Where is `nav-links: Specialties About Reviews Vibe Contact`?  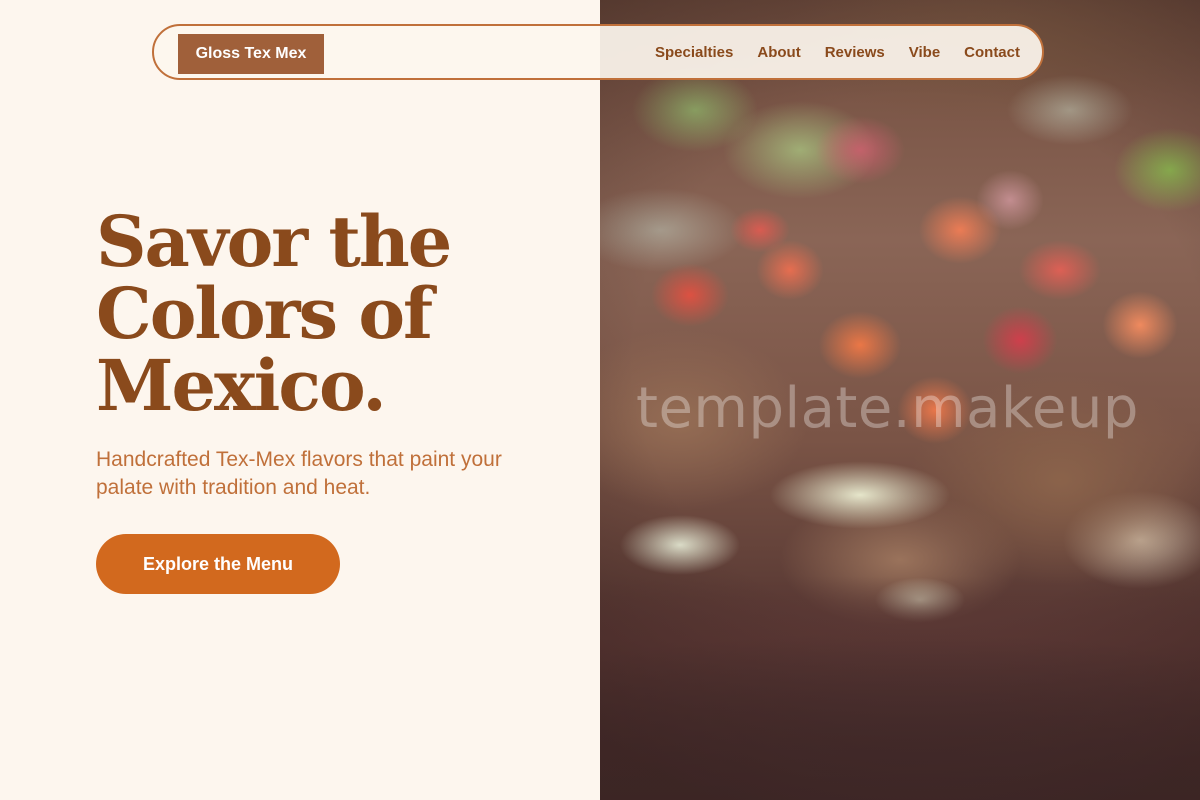
nav-links: Specialties About Reviews Vibe Contact is located at coordinates (837, 52).